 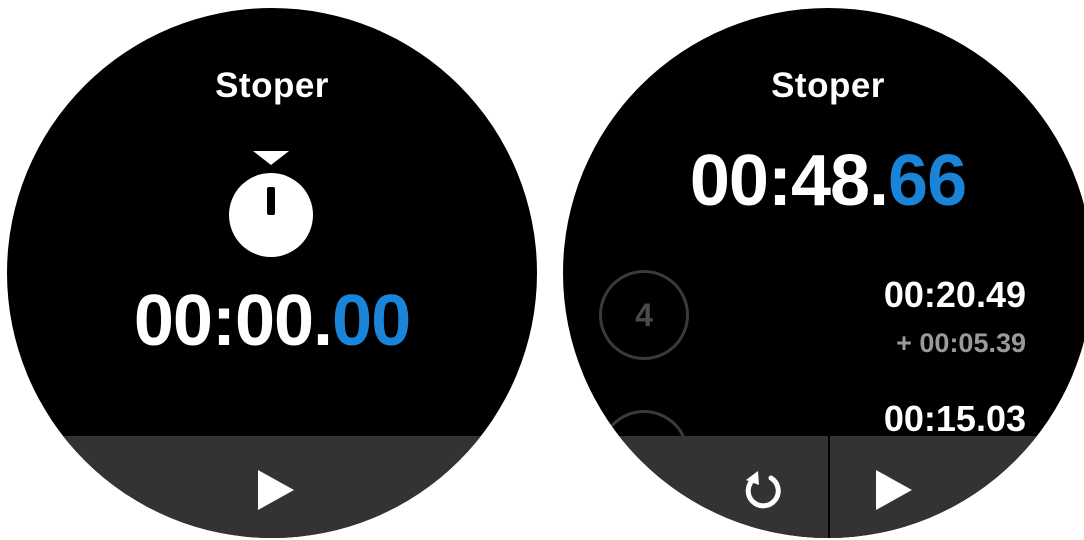 I want to click on elapsed-time-fraction: 00, so click(x=371, y=321).